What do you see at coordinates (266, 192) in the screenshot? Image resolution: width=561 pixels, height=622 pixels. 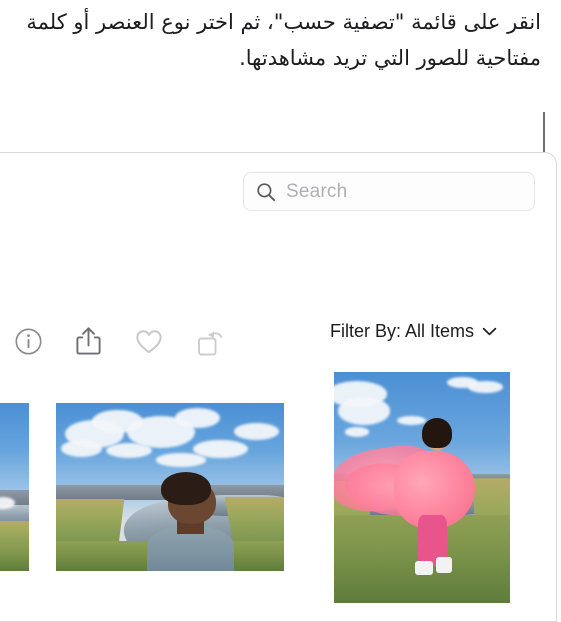 I see `search-icon` at bounding box center [266, 192].